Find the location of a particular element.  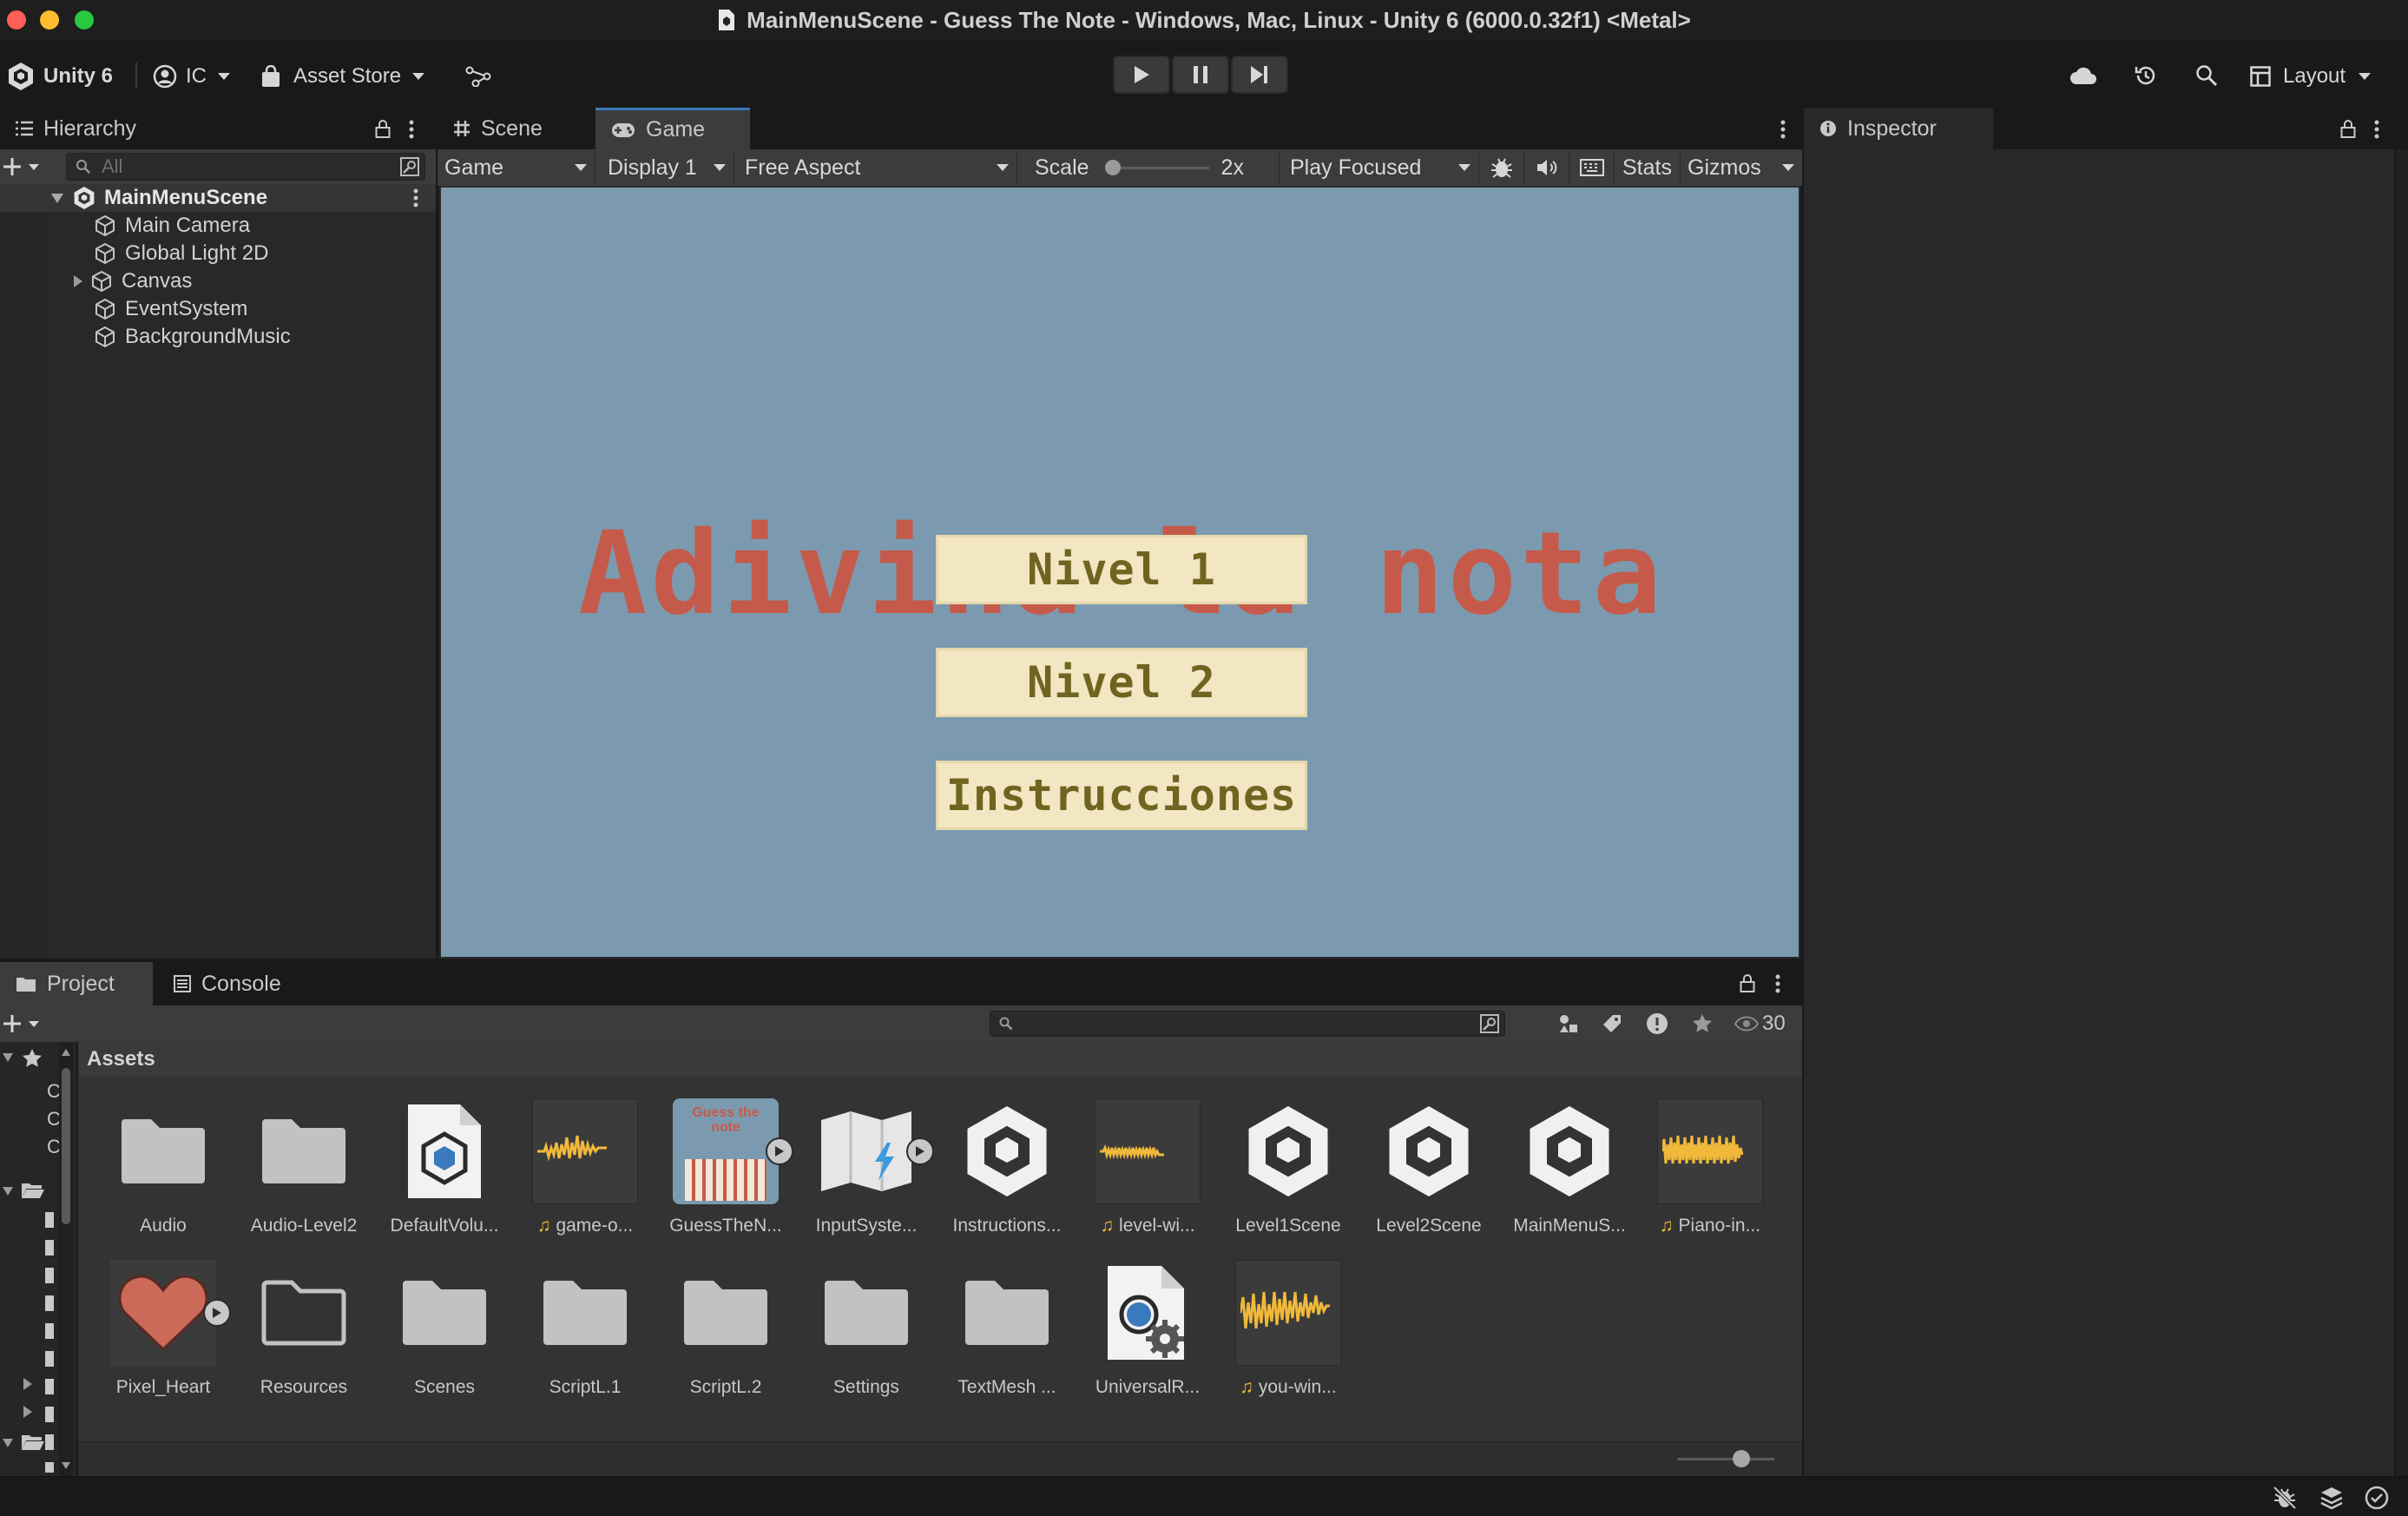

create-object-button is located at coordinates (21, 166).